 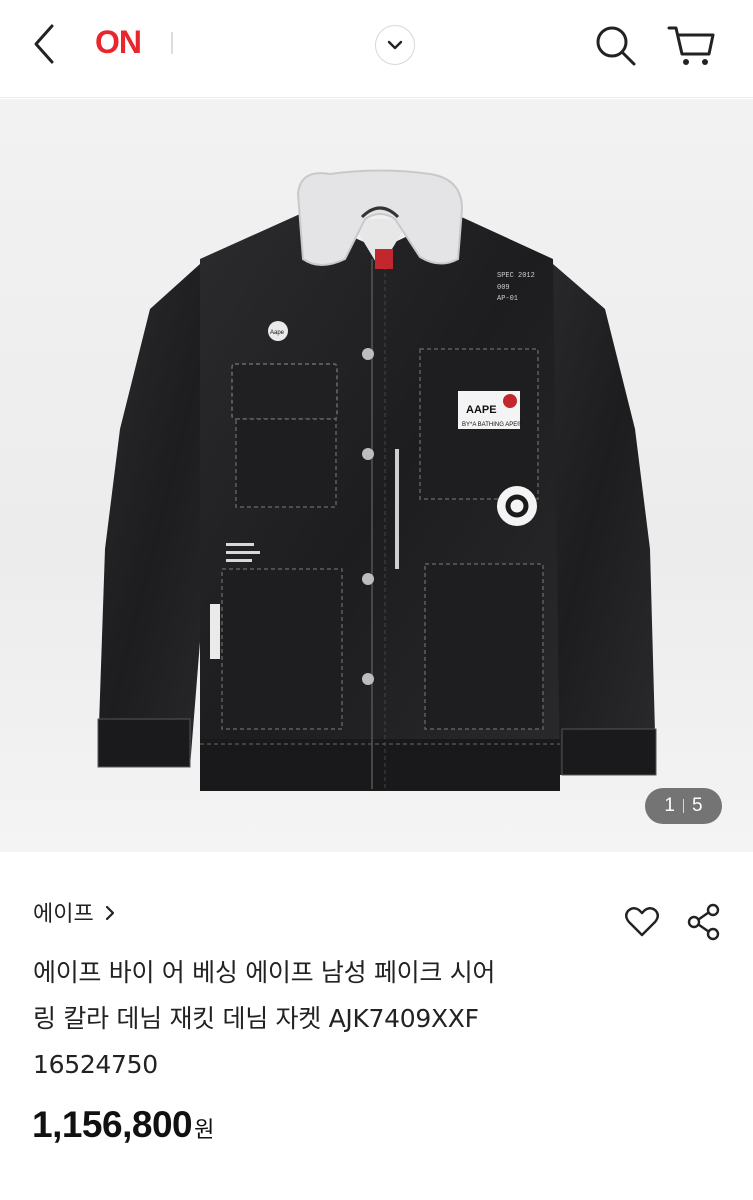 I want to click on logo-divider, so click(x=172, y=43).